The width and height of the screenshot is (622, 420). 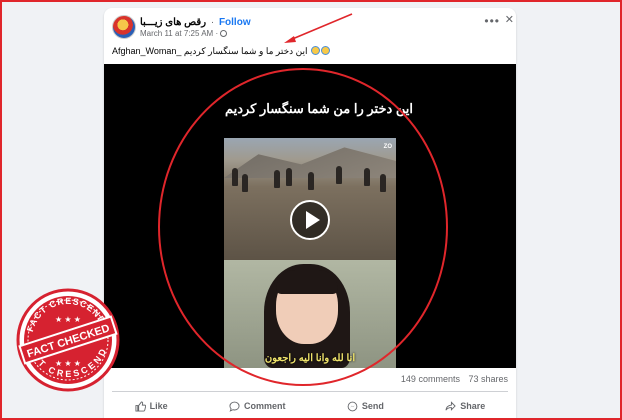 I want to click on globe-icon, so click(x=224, y=33).